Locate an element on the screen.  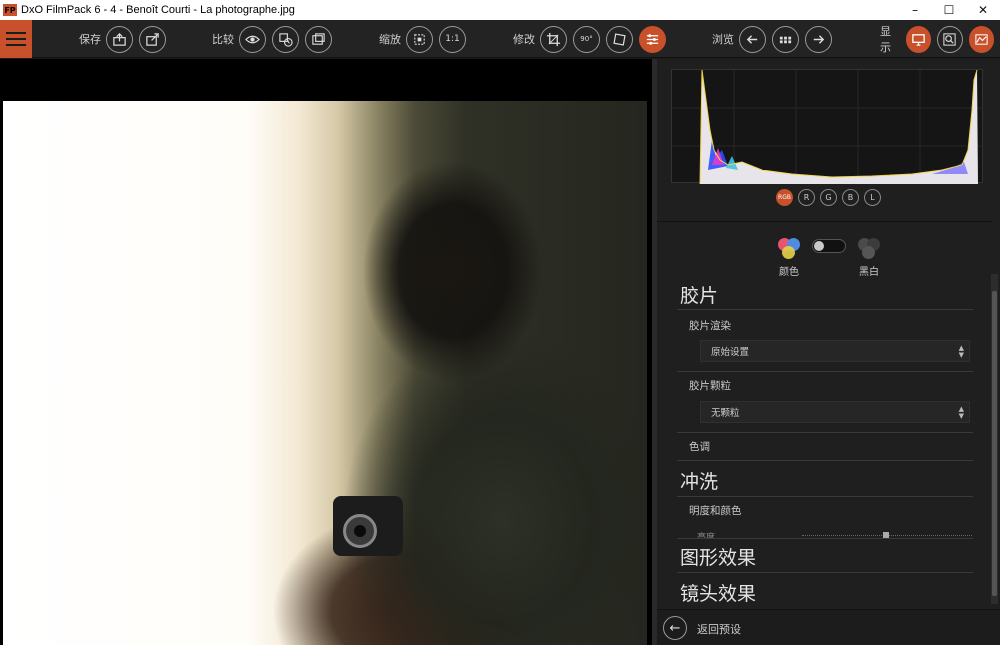
export-to-app-button is located at coordinates (152, 39).